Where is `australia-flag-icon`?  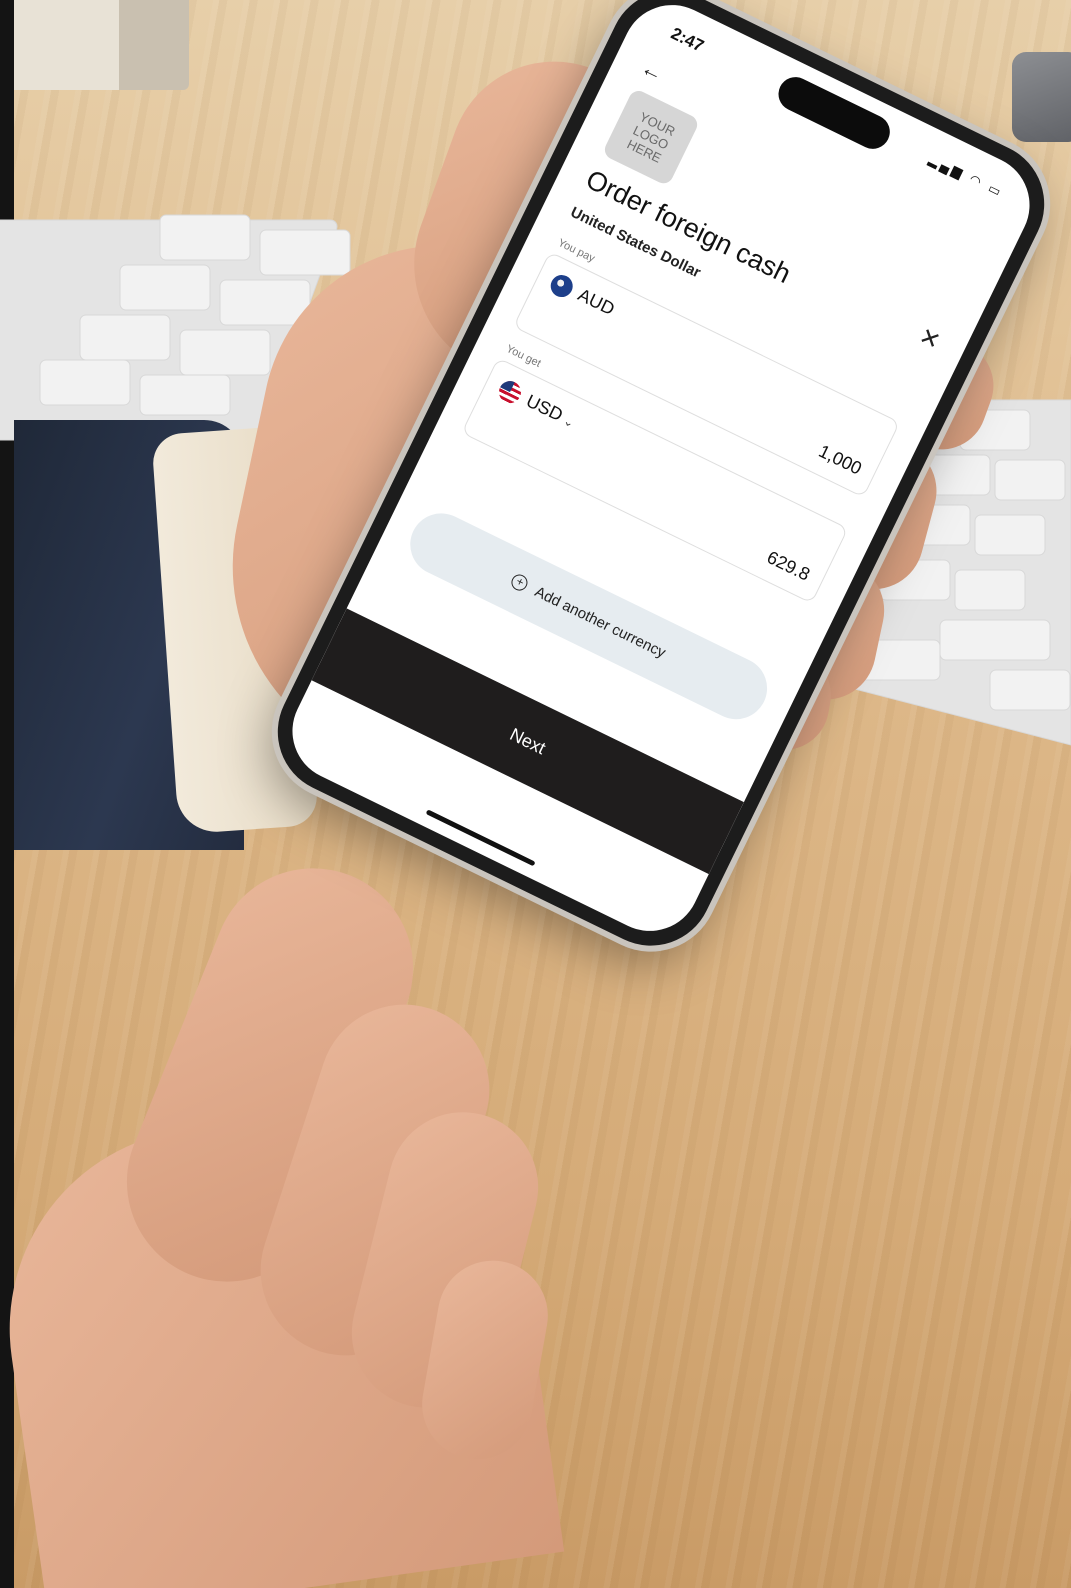
australia-flag-icon is located at coordinates (561, 286).